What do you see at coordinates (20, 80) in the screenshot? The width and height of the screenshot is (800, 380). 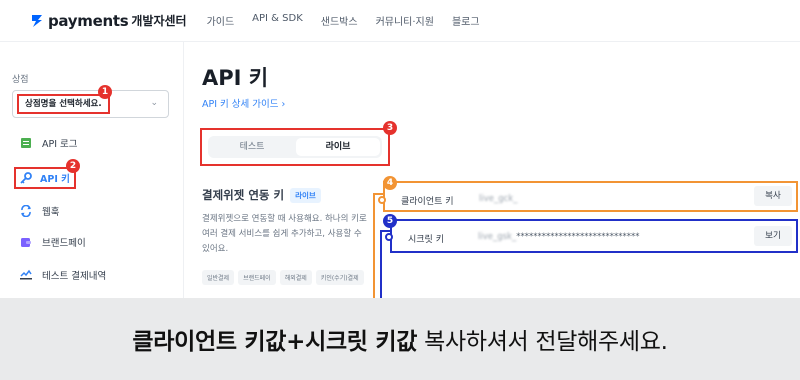 I see `shop-label: 상점` at bounding box center [20, 80].